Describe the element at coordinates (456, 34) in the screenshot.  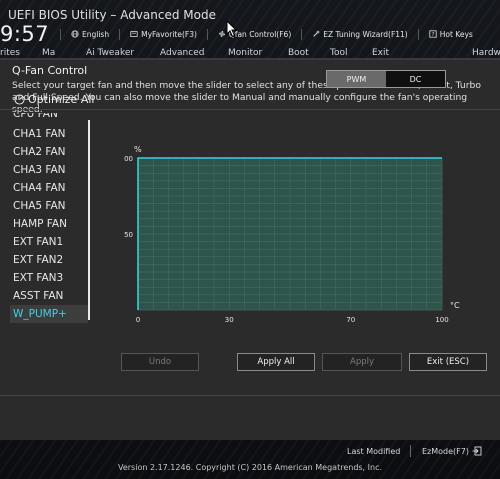
I see `hot-keys-label: Hot Keys` at that location.